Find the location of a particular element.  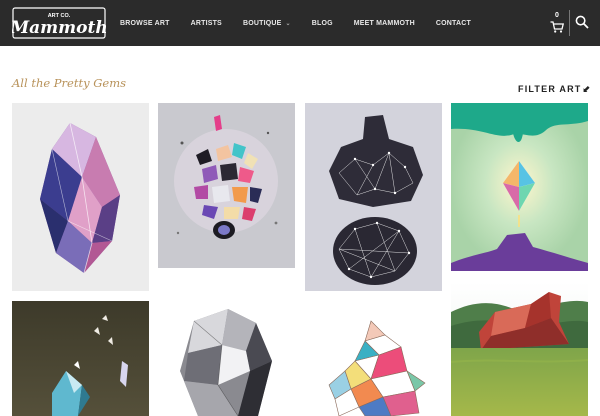

glowing-diamond-painting is located at coordinates (519, 187).